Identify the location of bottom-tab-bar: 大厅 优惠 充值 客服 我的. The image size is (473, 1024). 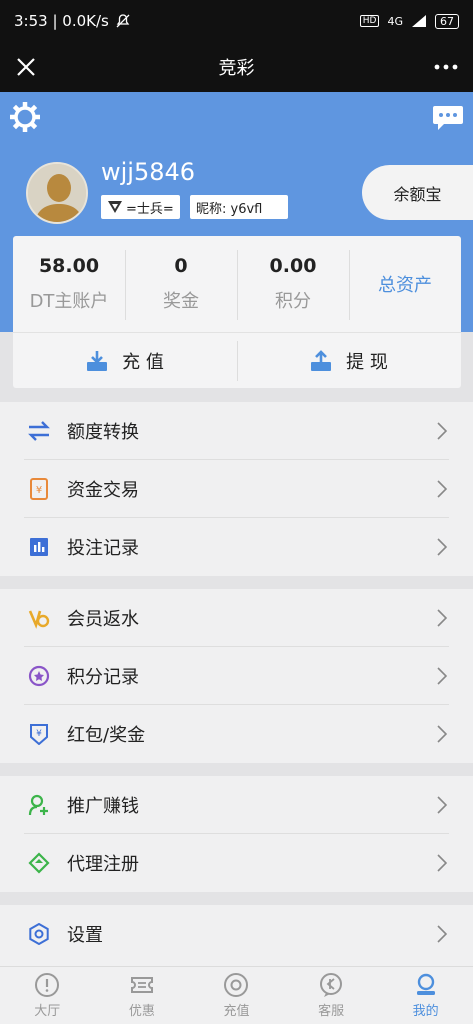
(236, 995).